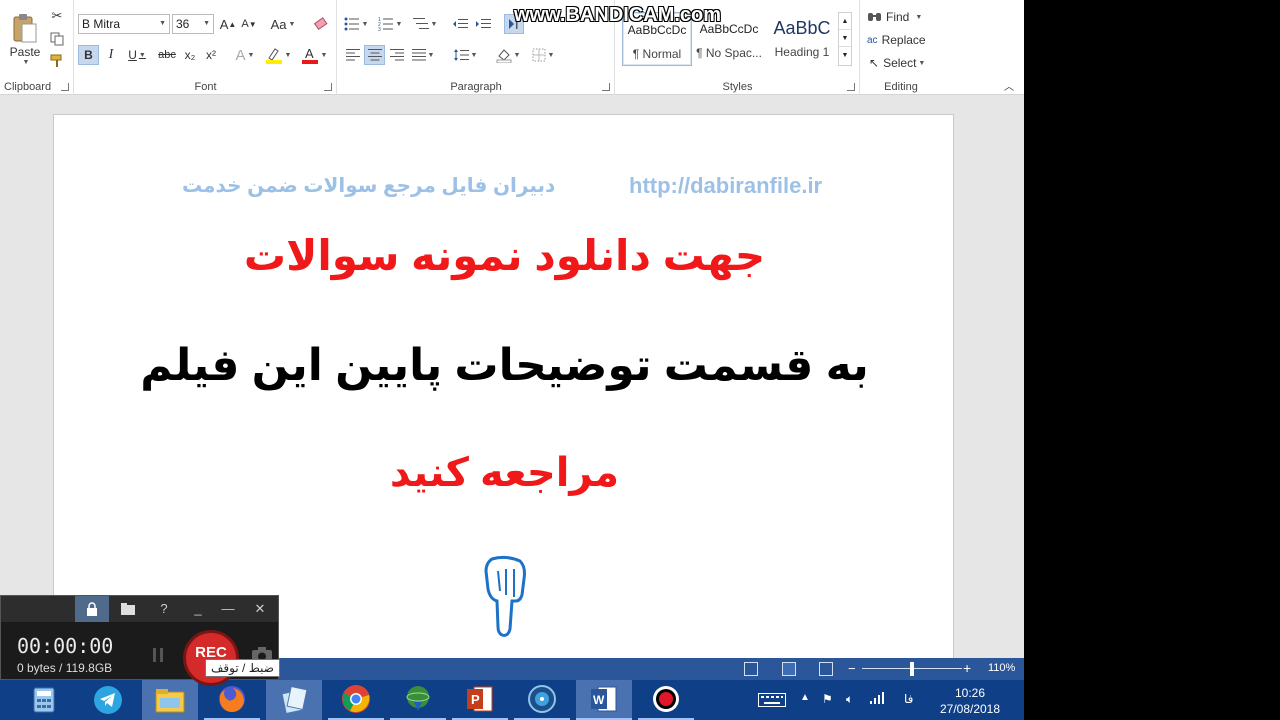 This screenshot has width=1280, height=720. What do you see at coordinates (789, 669) in the screenshot?
I see `print-layout-icon` at bounding box center [789, 669].